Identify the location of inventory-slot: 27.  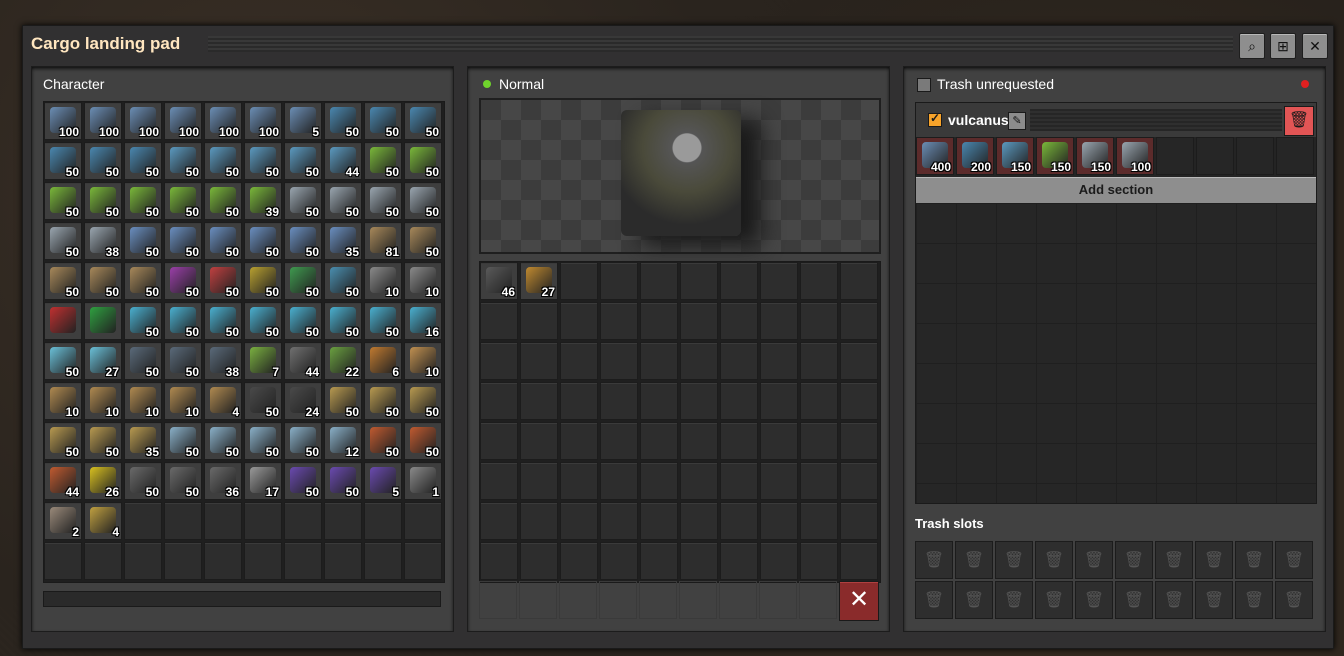
(539, 281).